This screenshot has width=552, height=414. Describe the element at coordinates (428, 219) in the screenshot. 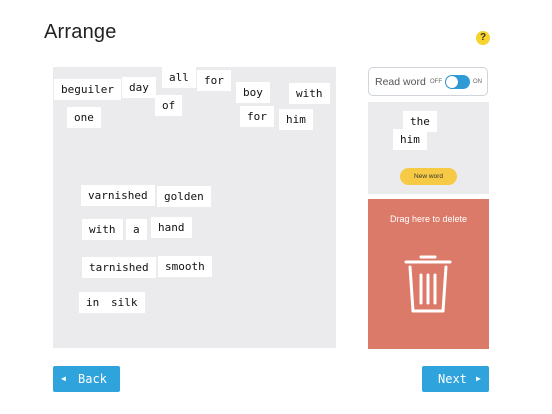

I see `delete-label: Drag here to delete` at that location.